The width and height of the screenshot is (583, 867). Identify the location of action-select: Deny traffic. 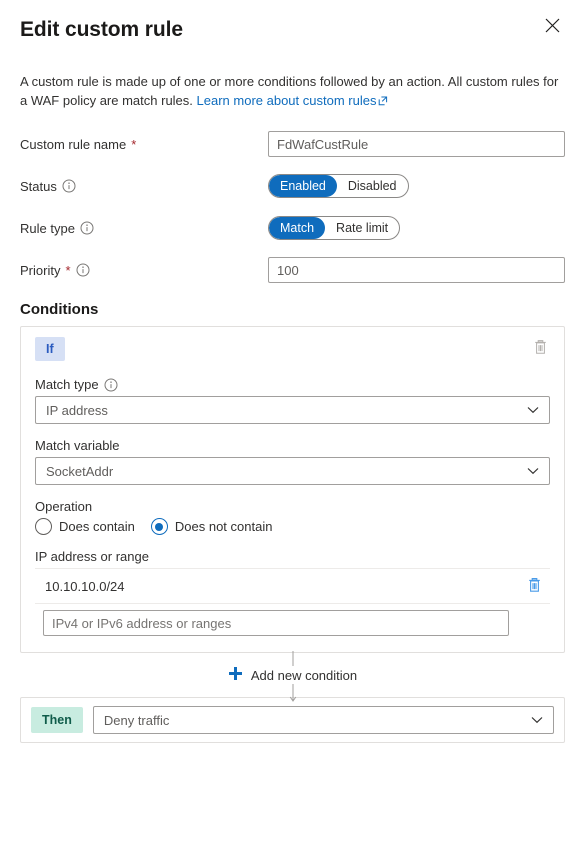
(323, 720).